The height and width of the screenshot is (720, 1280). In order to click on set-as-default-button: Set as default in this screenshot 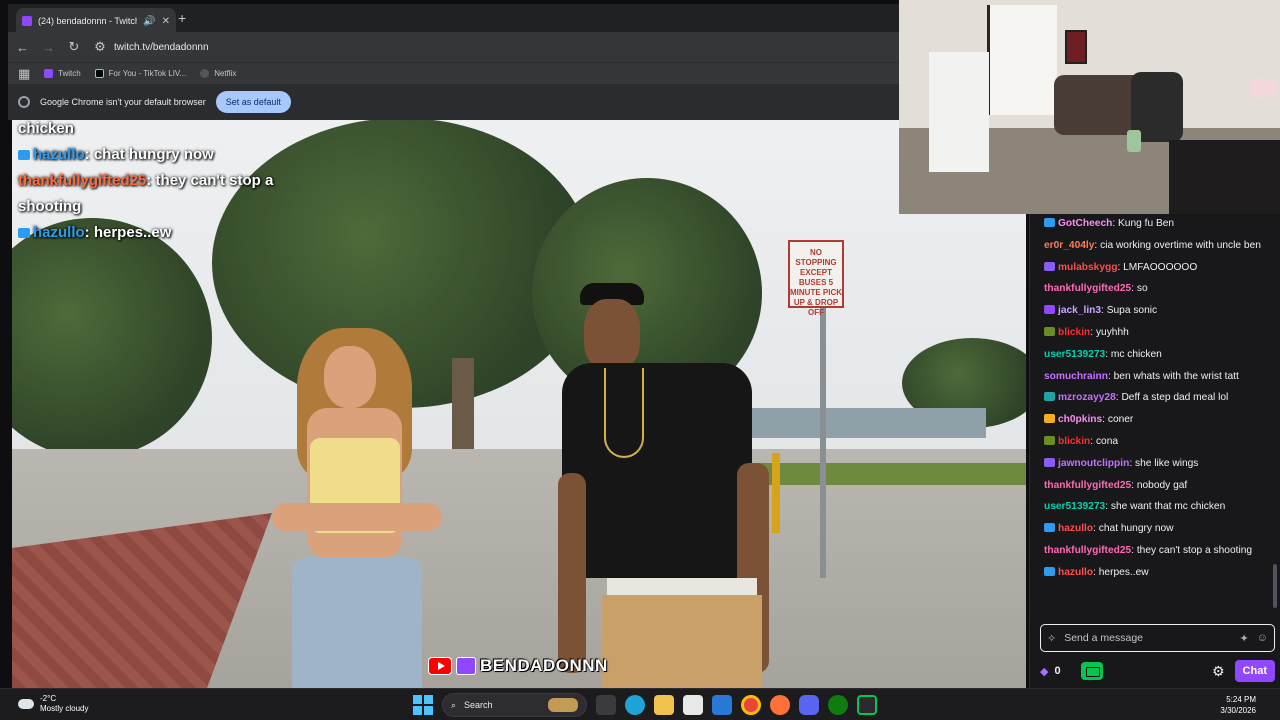, I will do `click(253, 102)`.